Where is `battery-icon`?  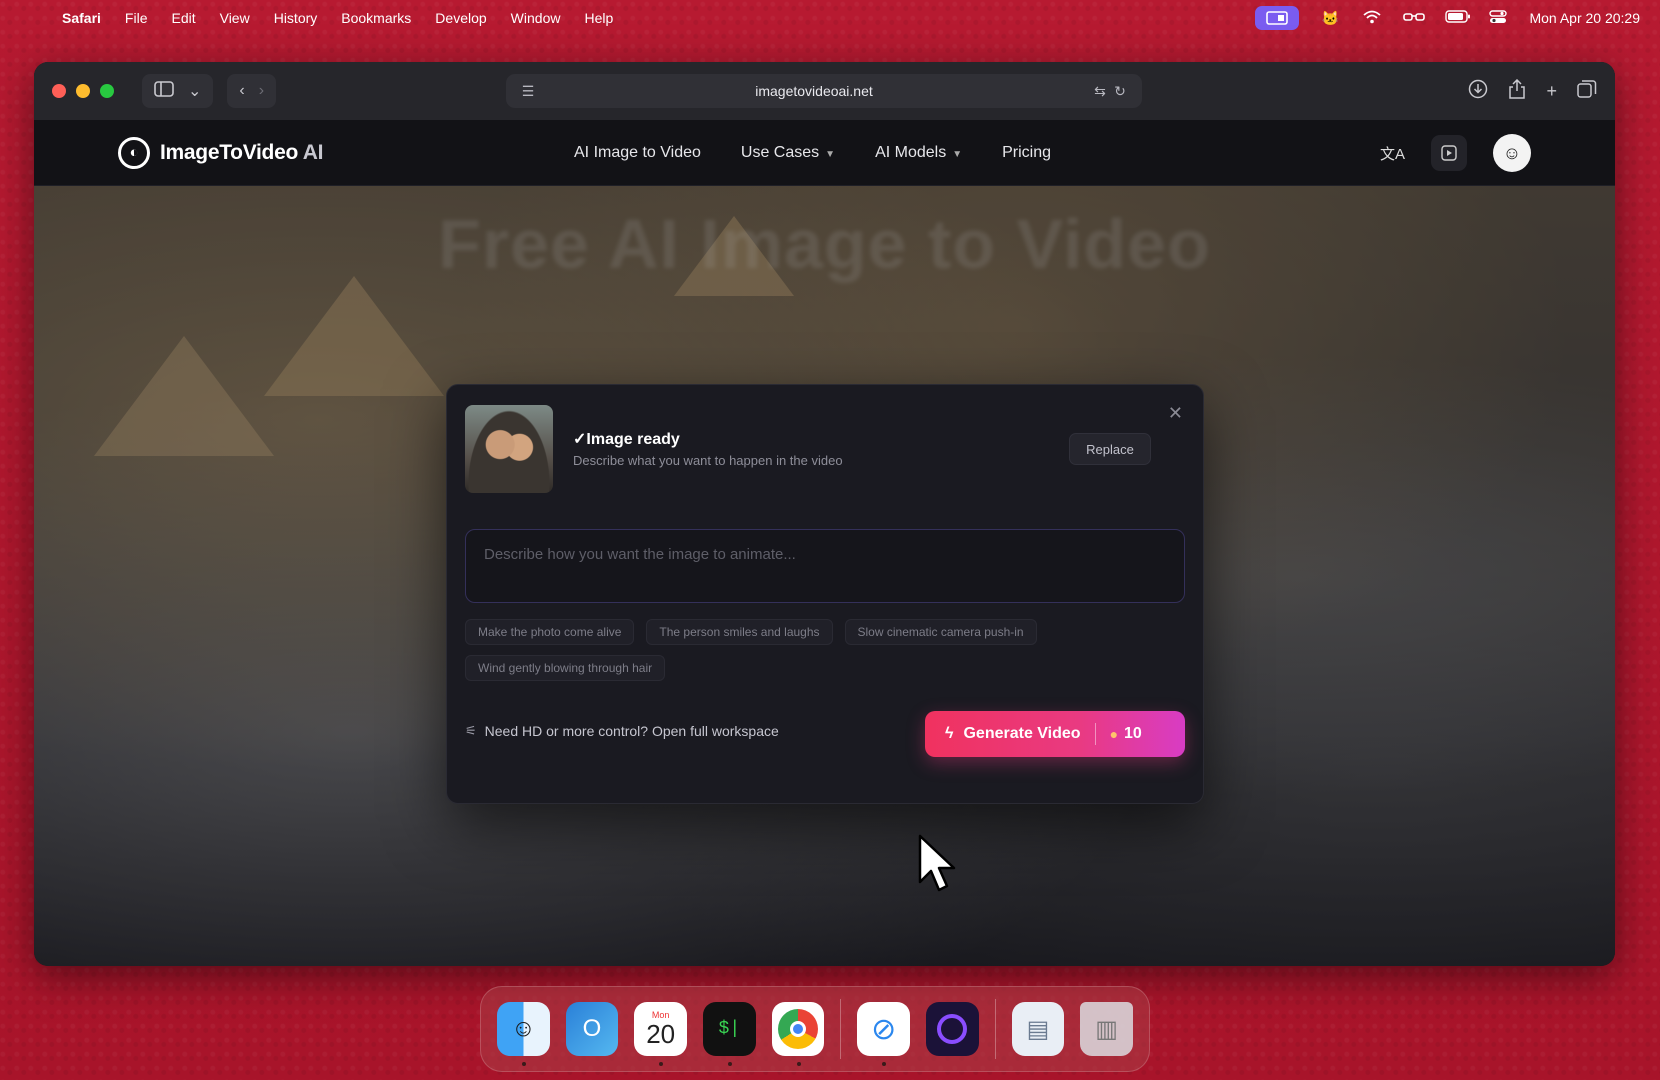
battery-icon is located at coordinates (1458, 18).